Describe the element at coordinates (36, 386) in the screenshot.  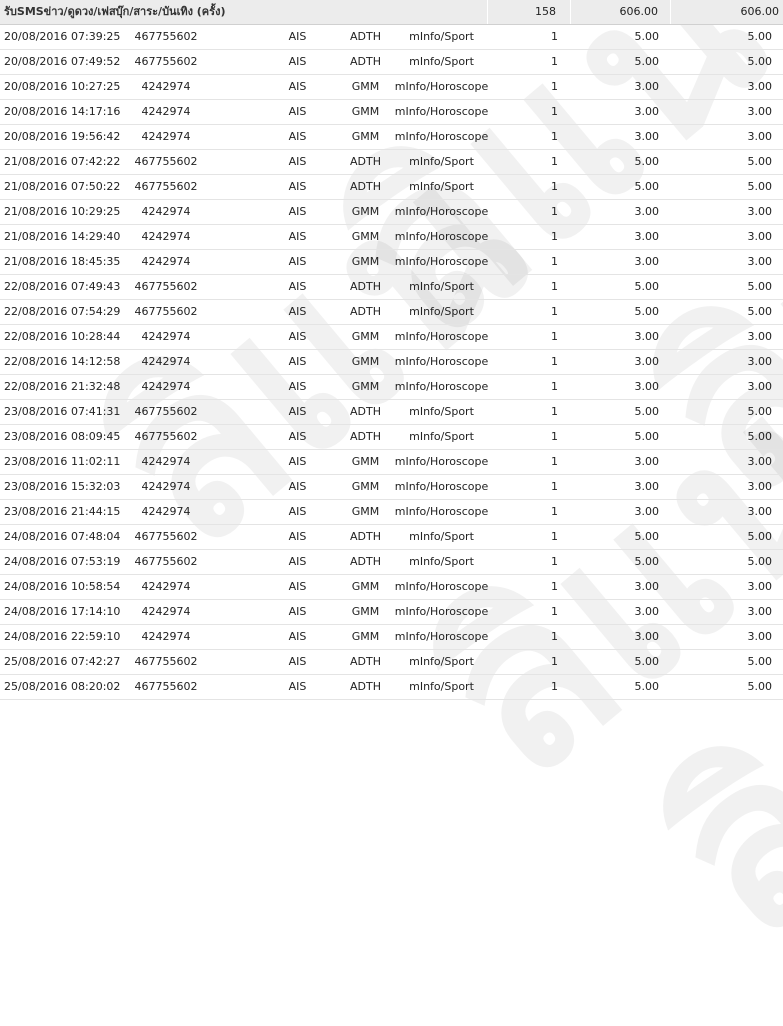
I see `row-date: 22/08/2016` at that location.